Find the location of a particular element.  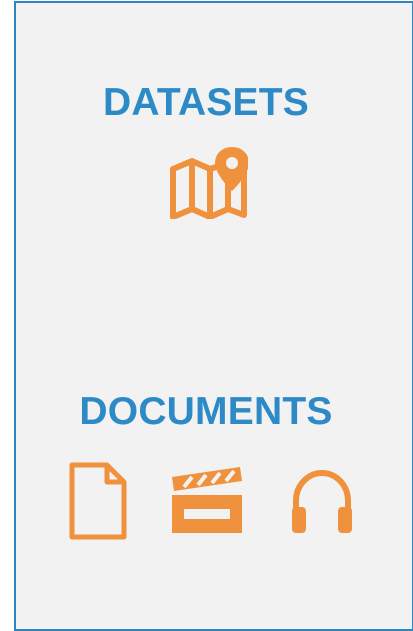

documents-title: DOCUMENTS is located at coordinates (206, 412).